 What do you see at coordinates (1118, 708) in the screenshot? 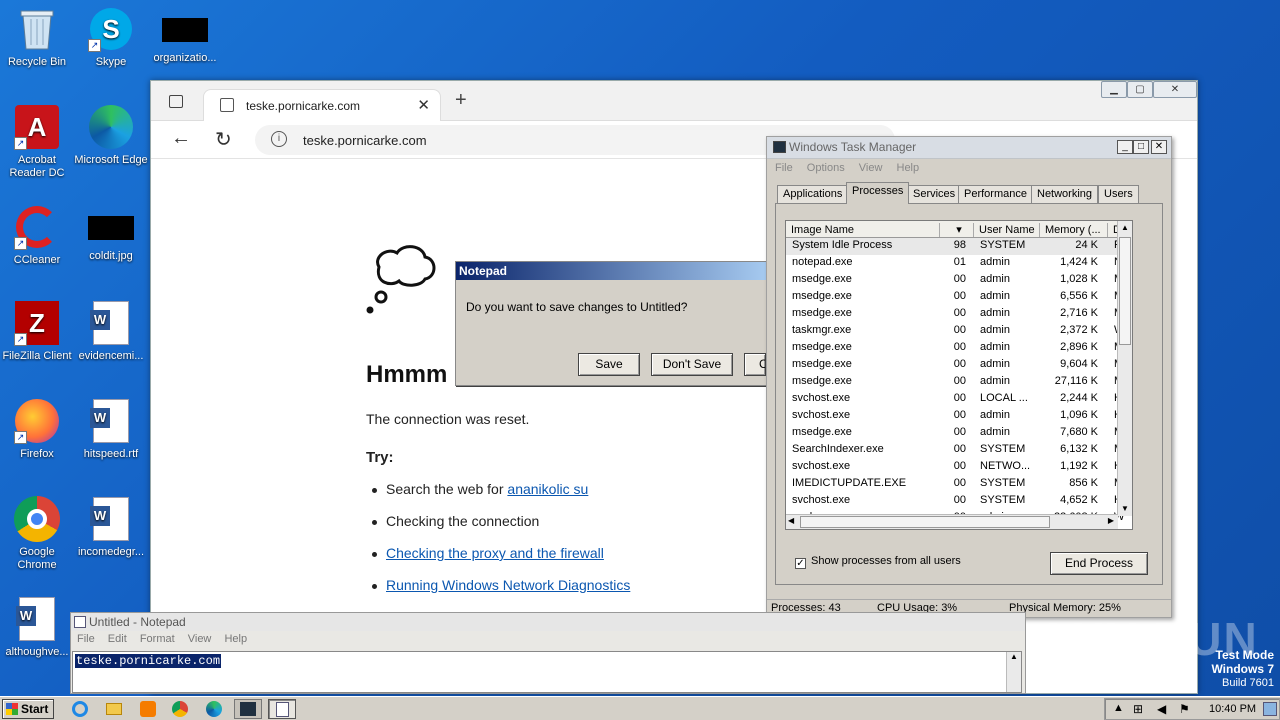
I see `show-hidden-icons: ▲` at bounding box center [1118, 708].